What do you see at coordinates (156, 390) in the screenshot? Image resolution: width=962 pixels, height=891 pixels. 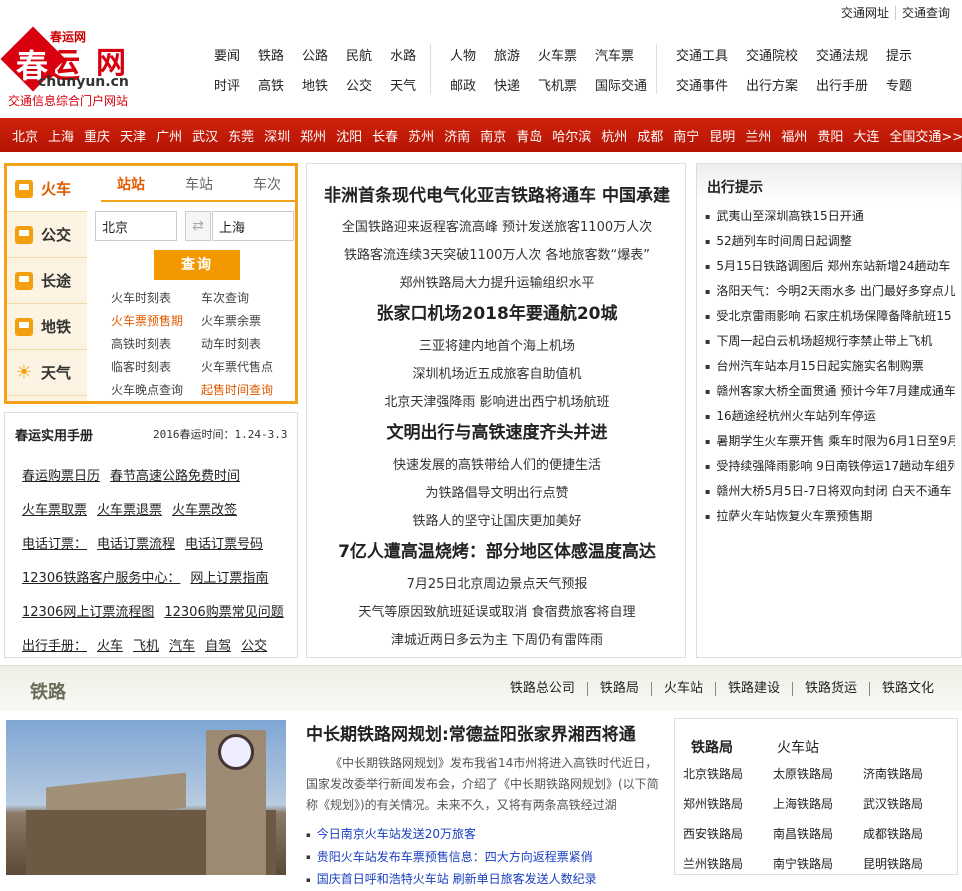 I see `quick-link: 火车晚点查询` at bounding box center [156, 390].